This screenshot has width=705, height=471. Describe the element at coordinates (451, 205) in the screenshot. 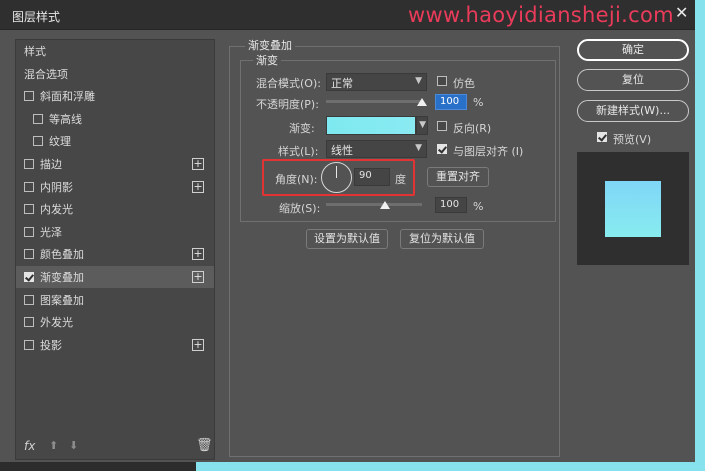

I see `scale-input: 100` at that location.